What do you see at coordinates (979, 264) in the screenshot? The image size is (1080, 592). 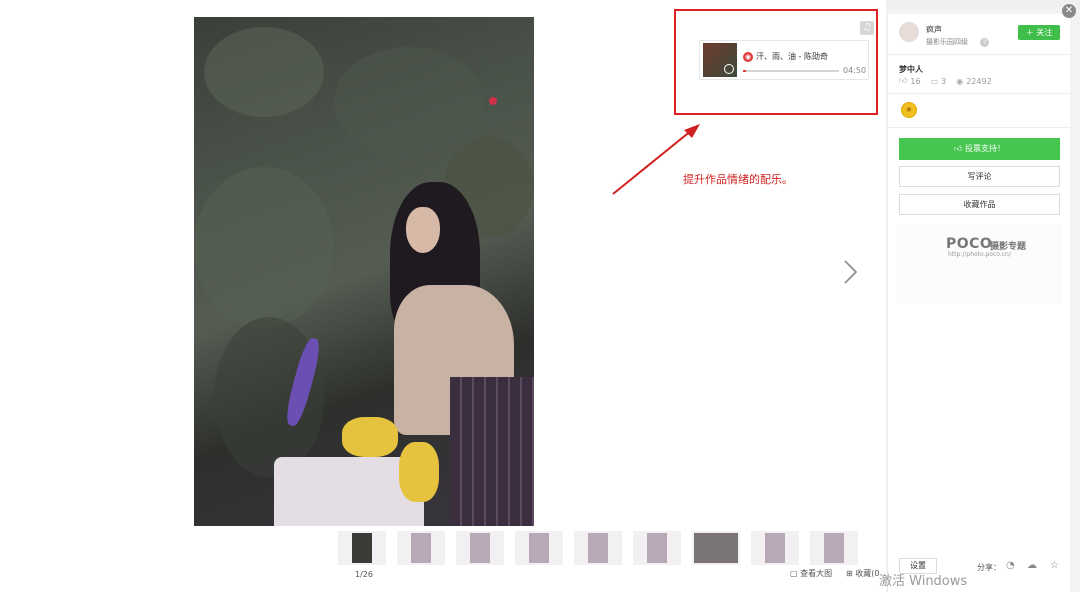 I see `promo-banner: POCO 摄影专题 http://photo.poco.cn/` at bounding box center [979, 264].